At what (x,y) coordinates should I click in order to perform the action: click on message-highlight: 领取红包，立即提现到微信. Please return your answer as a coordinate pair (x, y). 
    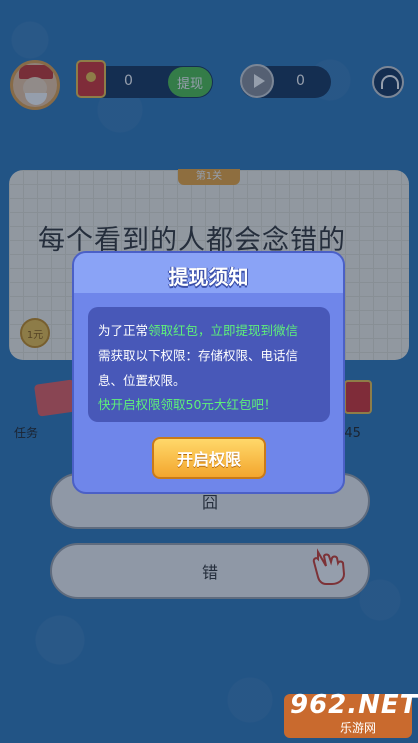
    Looking at the image, I should click on (223, 330).